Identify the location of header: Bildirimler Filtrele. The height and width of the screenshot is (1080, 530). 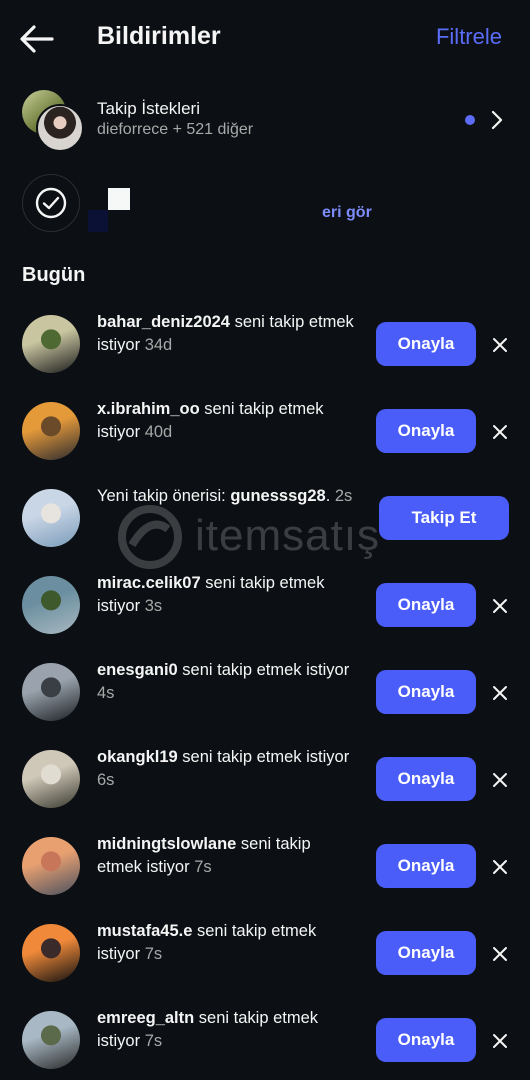
(265, 39).